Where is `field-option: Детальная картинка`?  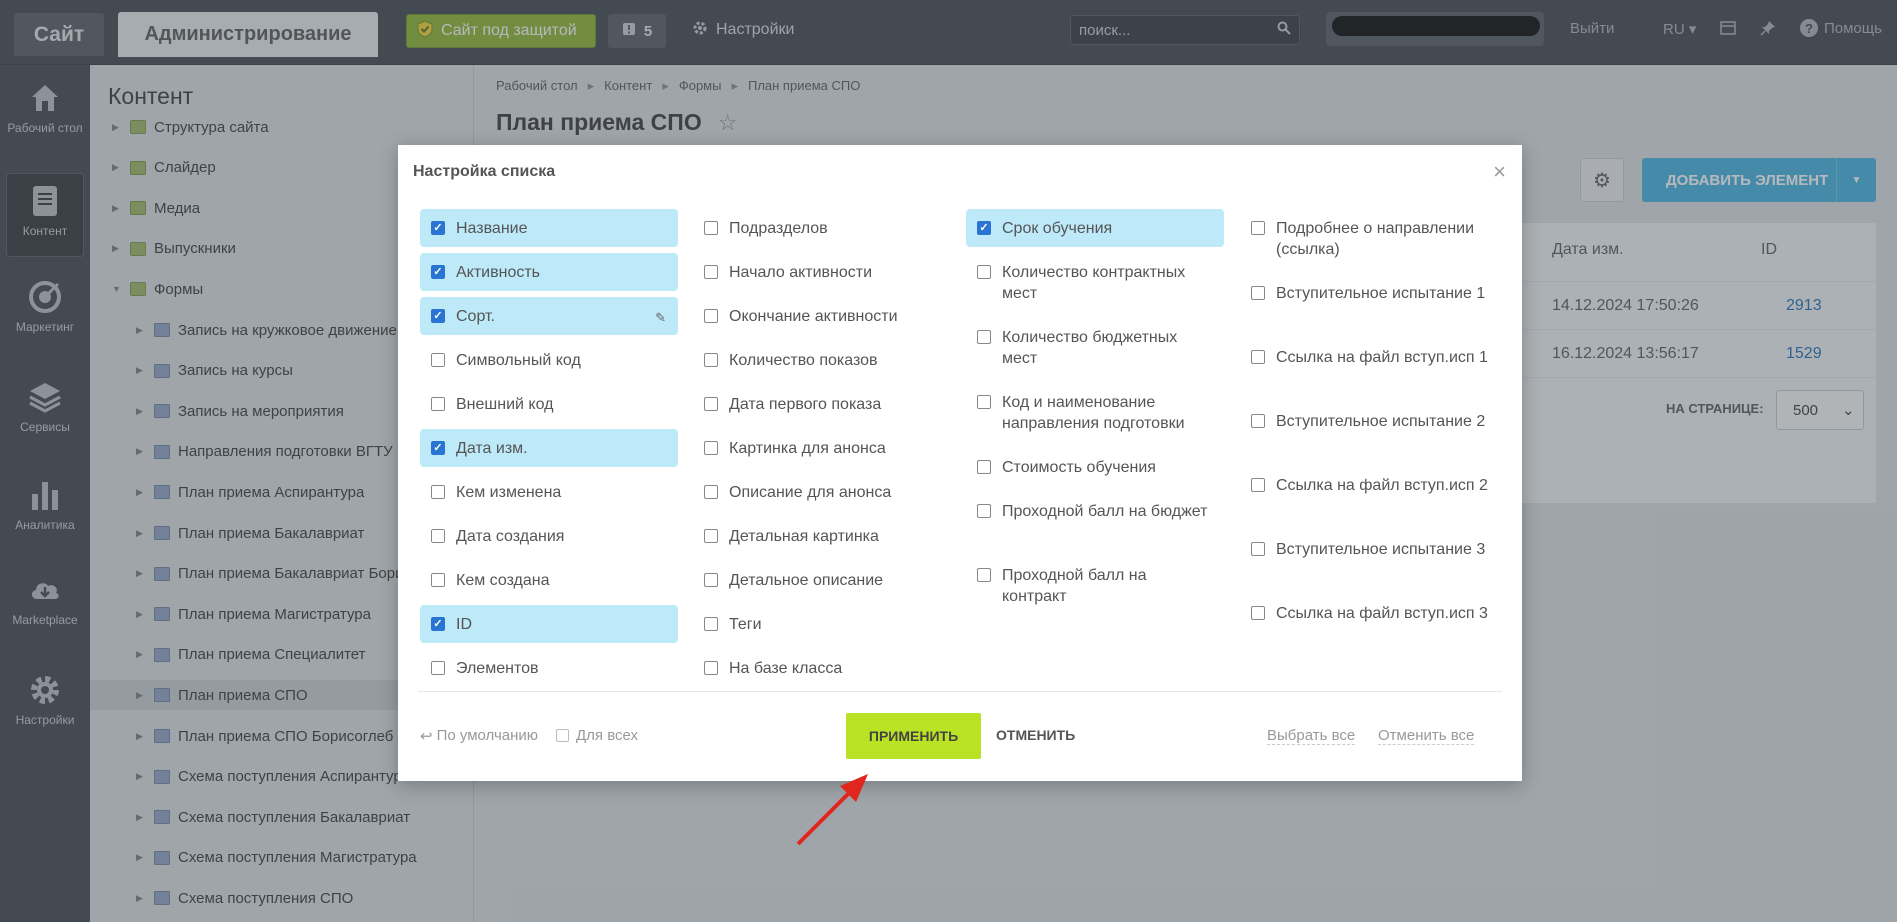
field-option: Детальная картинка is located at coordinates (822, 536).